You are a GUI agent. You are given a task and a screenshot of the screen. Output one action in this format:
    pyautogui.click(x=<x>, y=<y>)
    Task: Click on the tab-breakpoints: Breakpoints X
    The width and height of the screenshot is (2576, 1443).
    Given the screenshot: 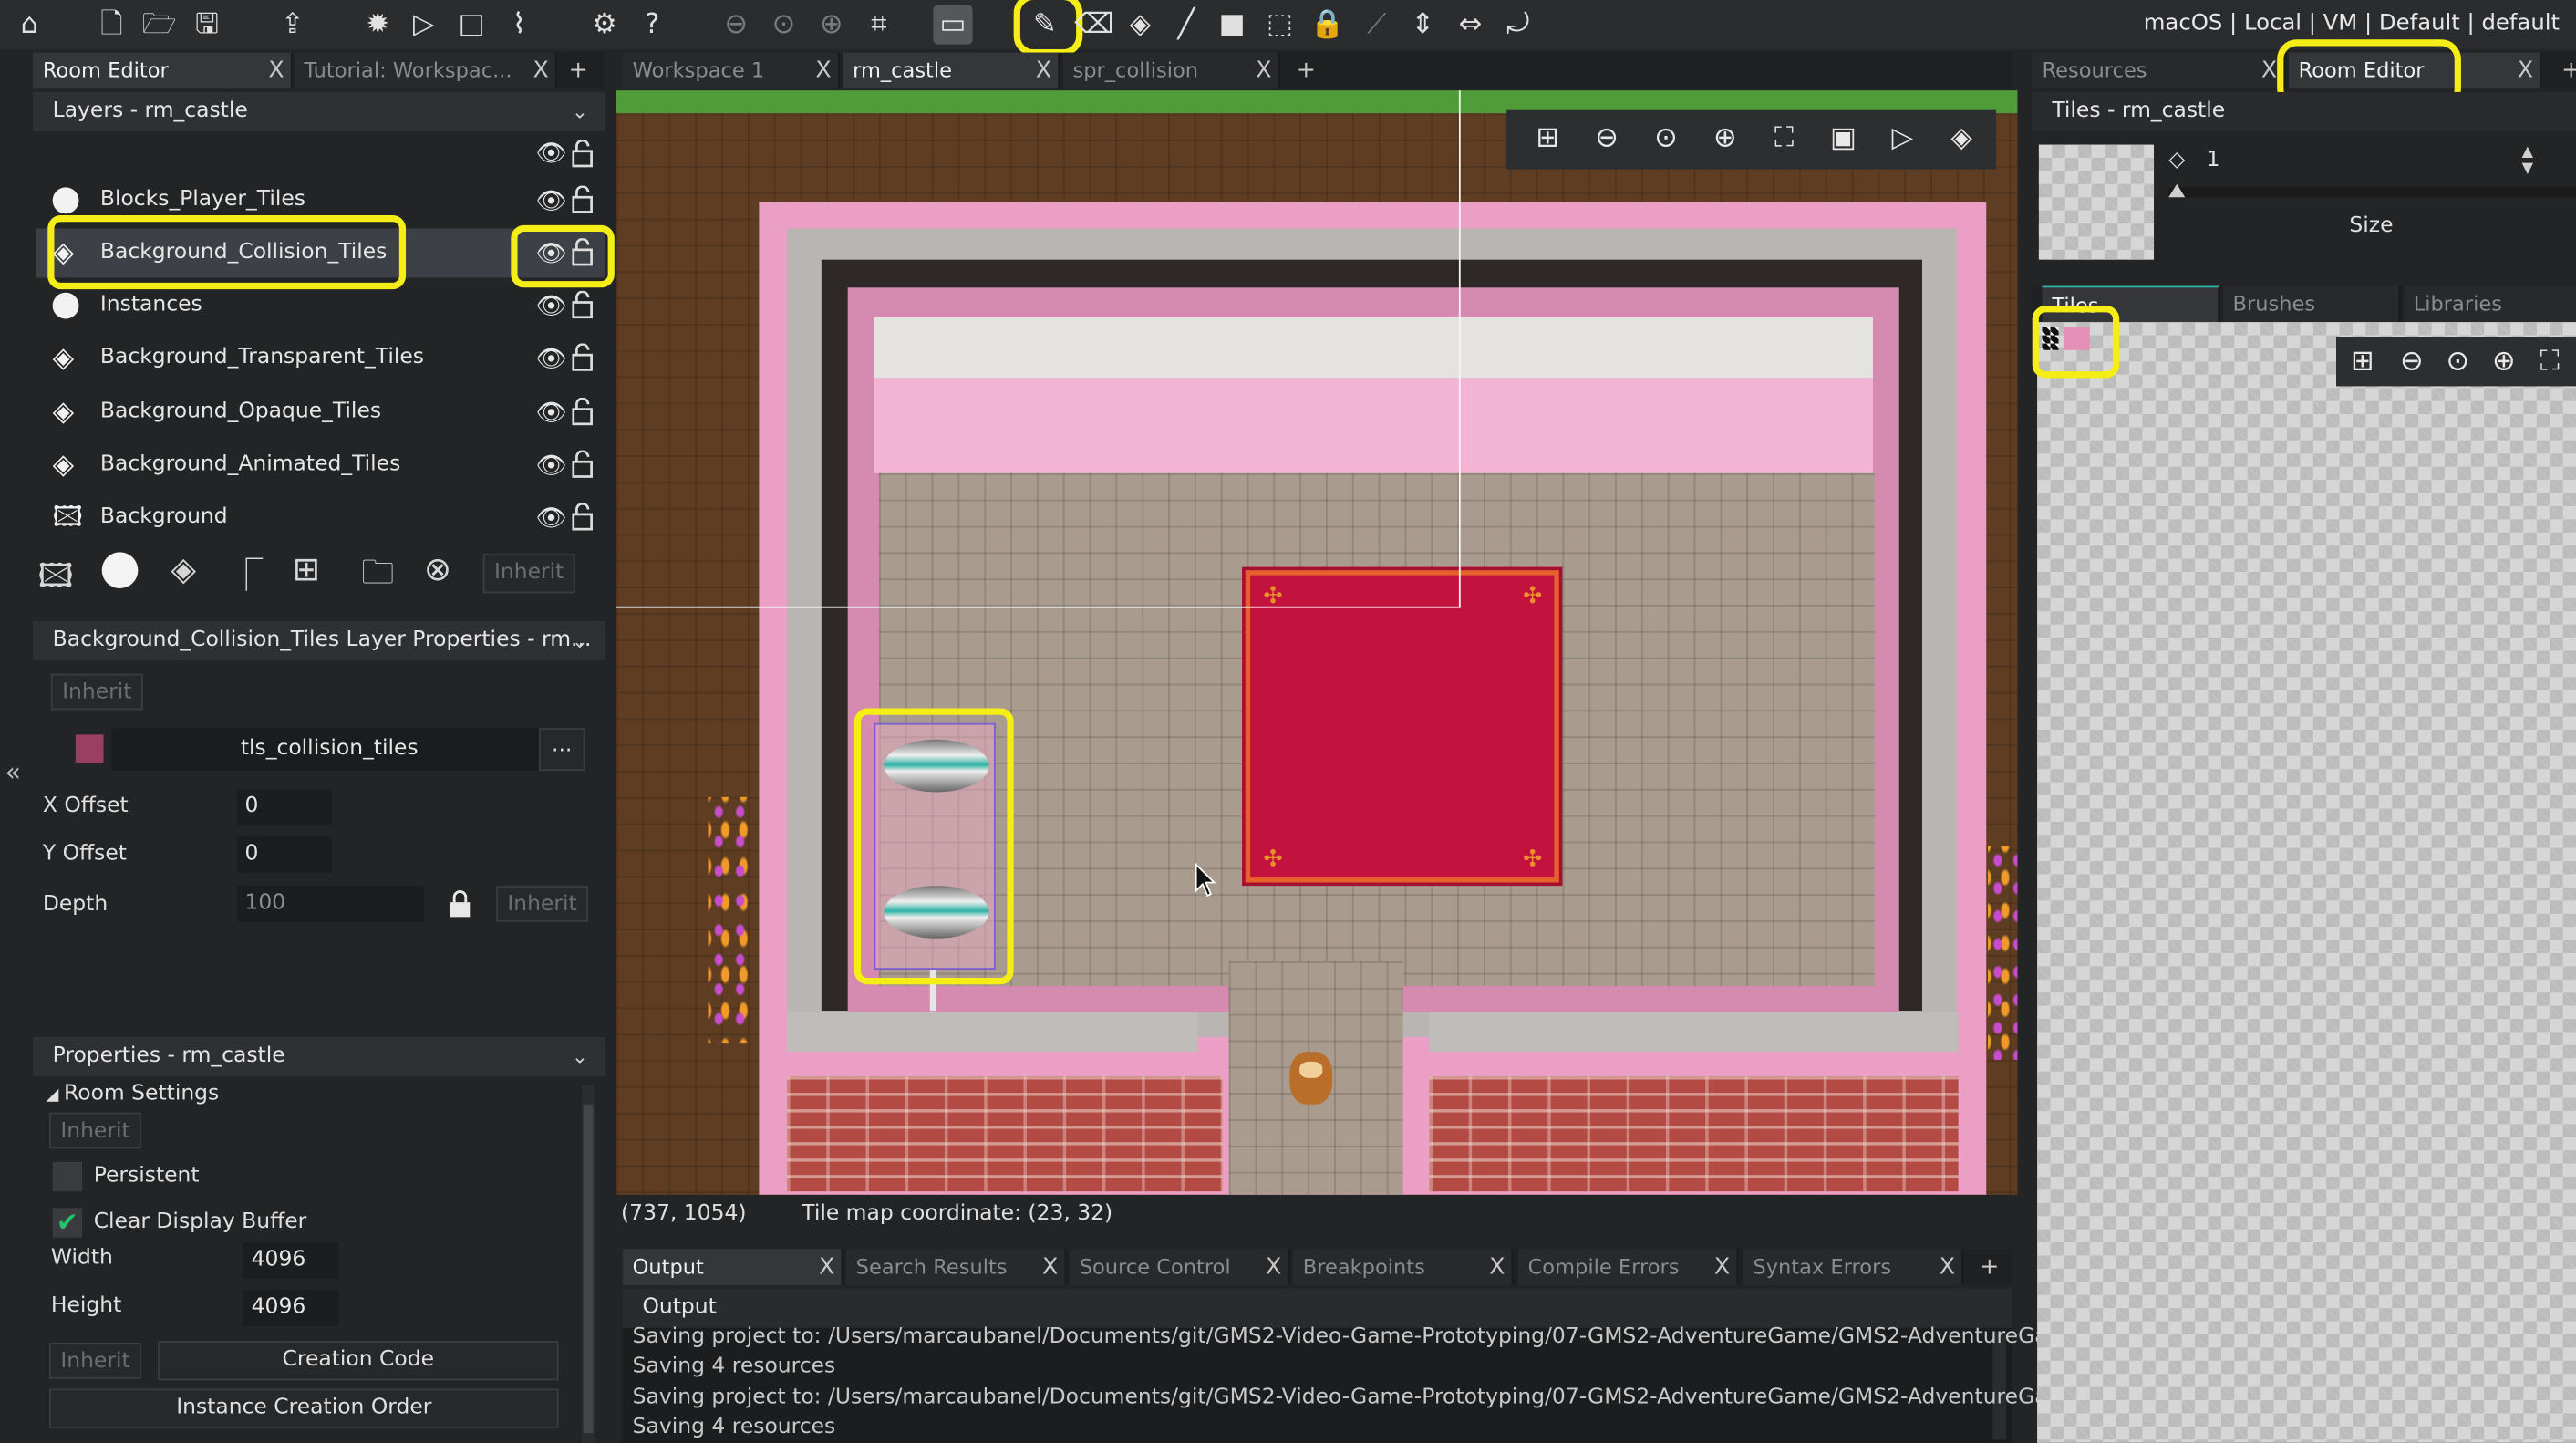 What is the action you would take?
    pyautogui.click(x=1403, y=1267)
    